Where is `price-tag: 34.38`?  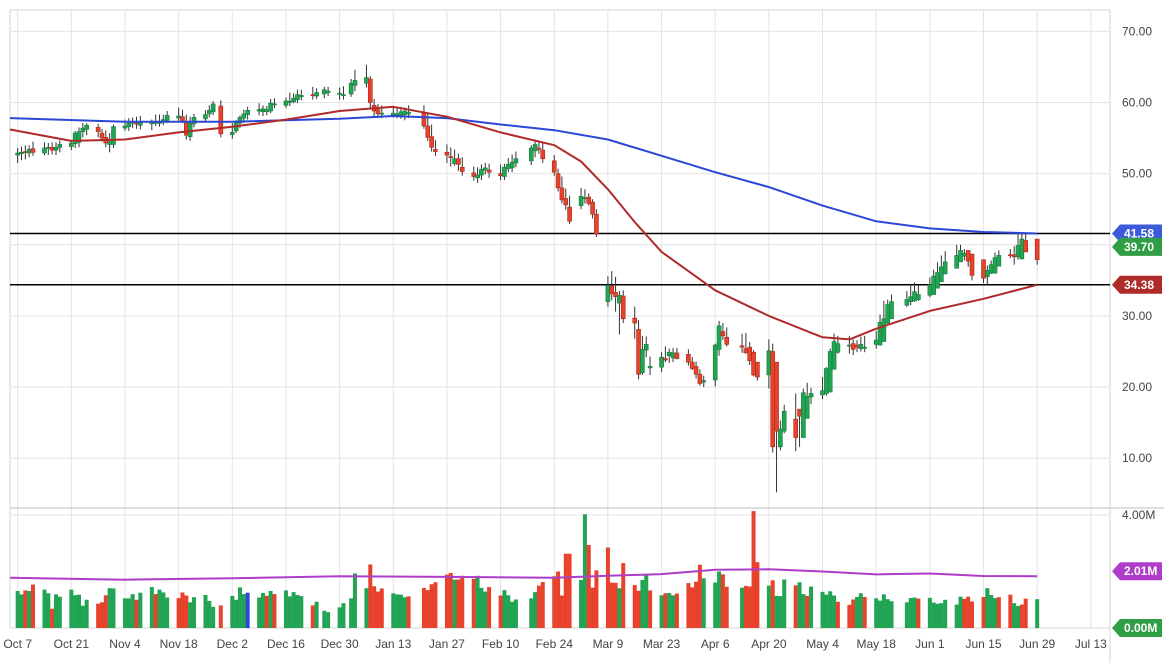
price-tag: 34.38 is located at coordinates (1137, 284).